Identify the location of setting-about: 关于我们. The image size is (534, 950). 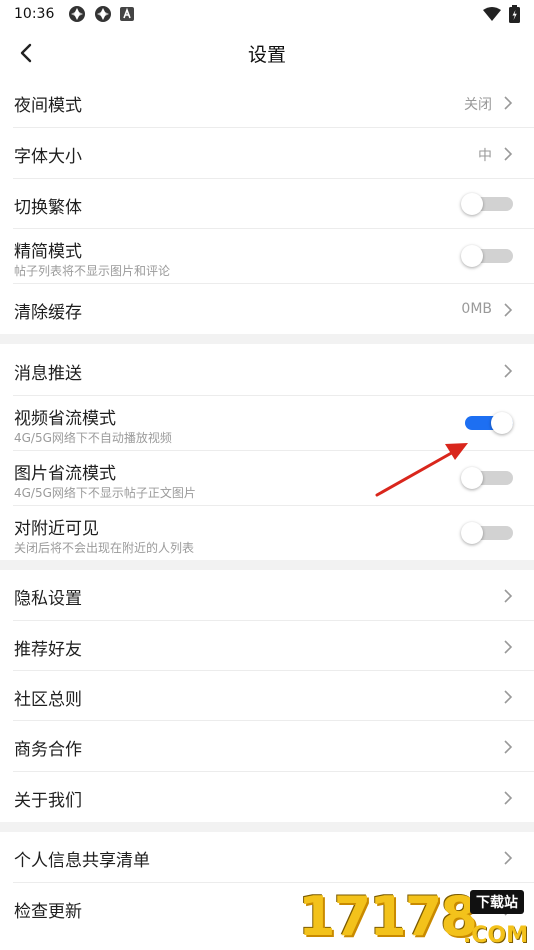
(267, 797).